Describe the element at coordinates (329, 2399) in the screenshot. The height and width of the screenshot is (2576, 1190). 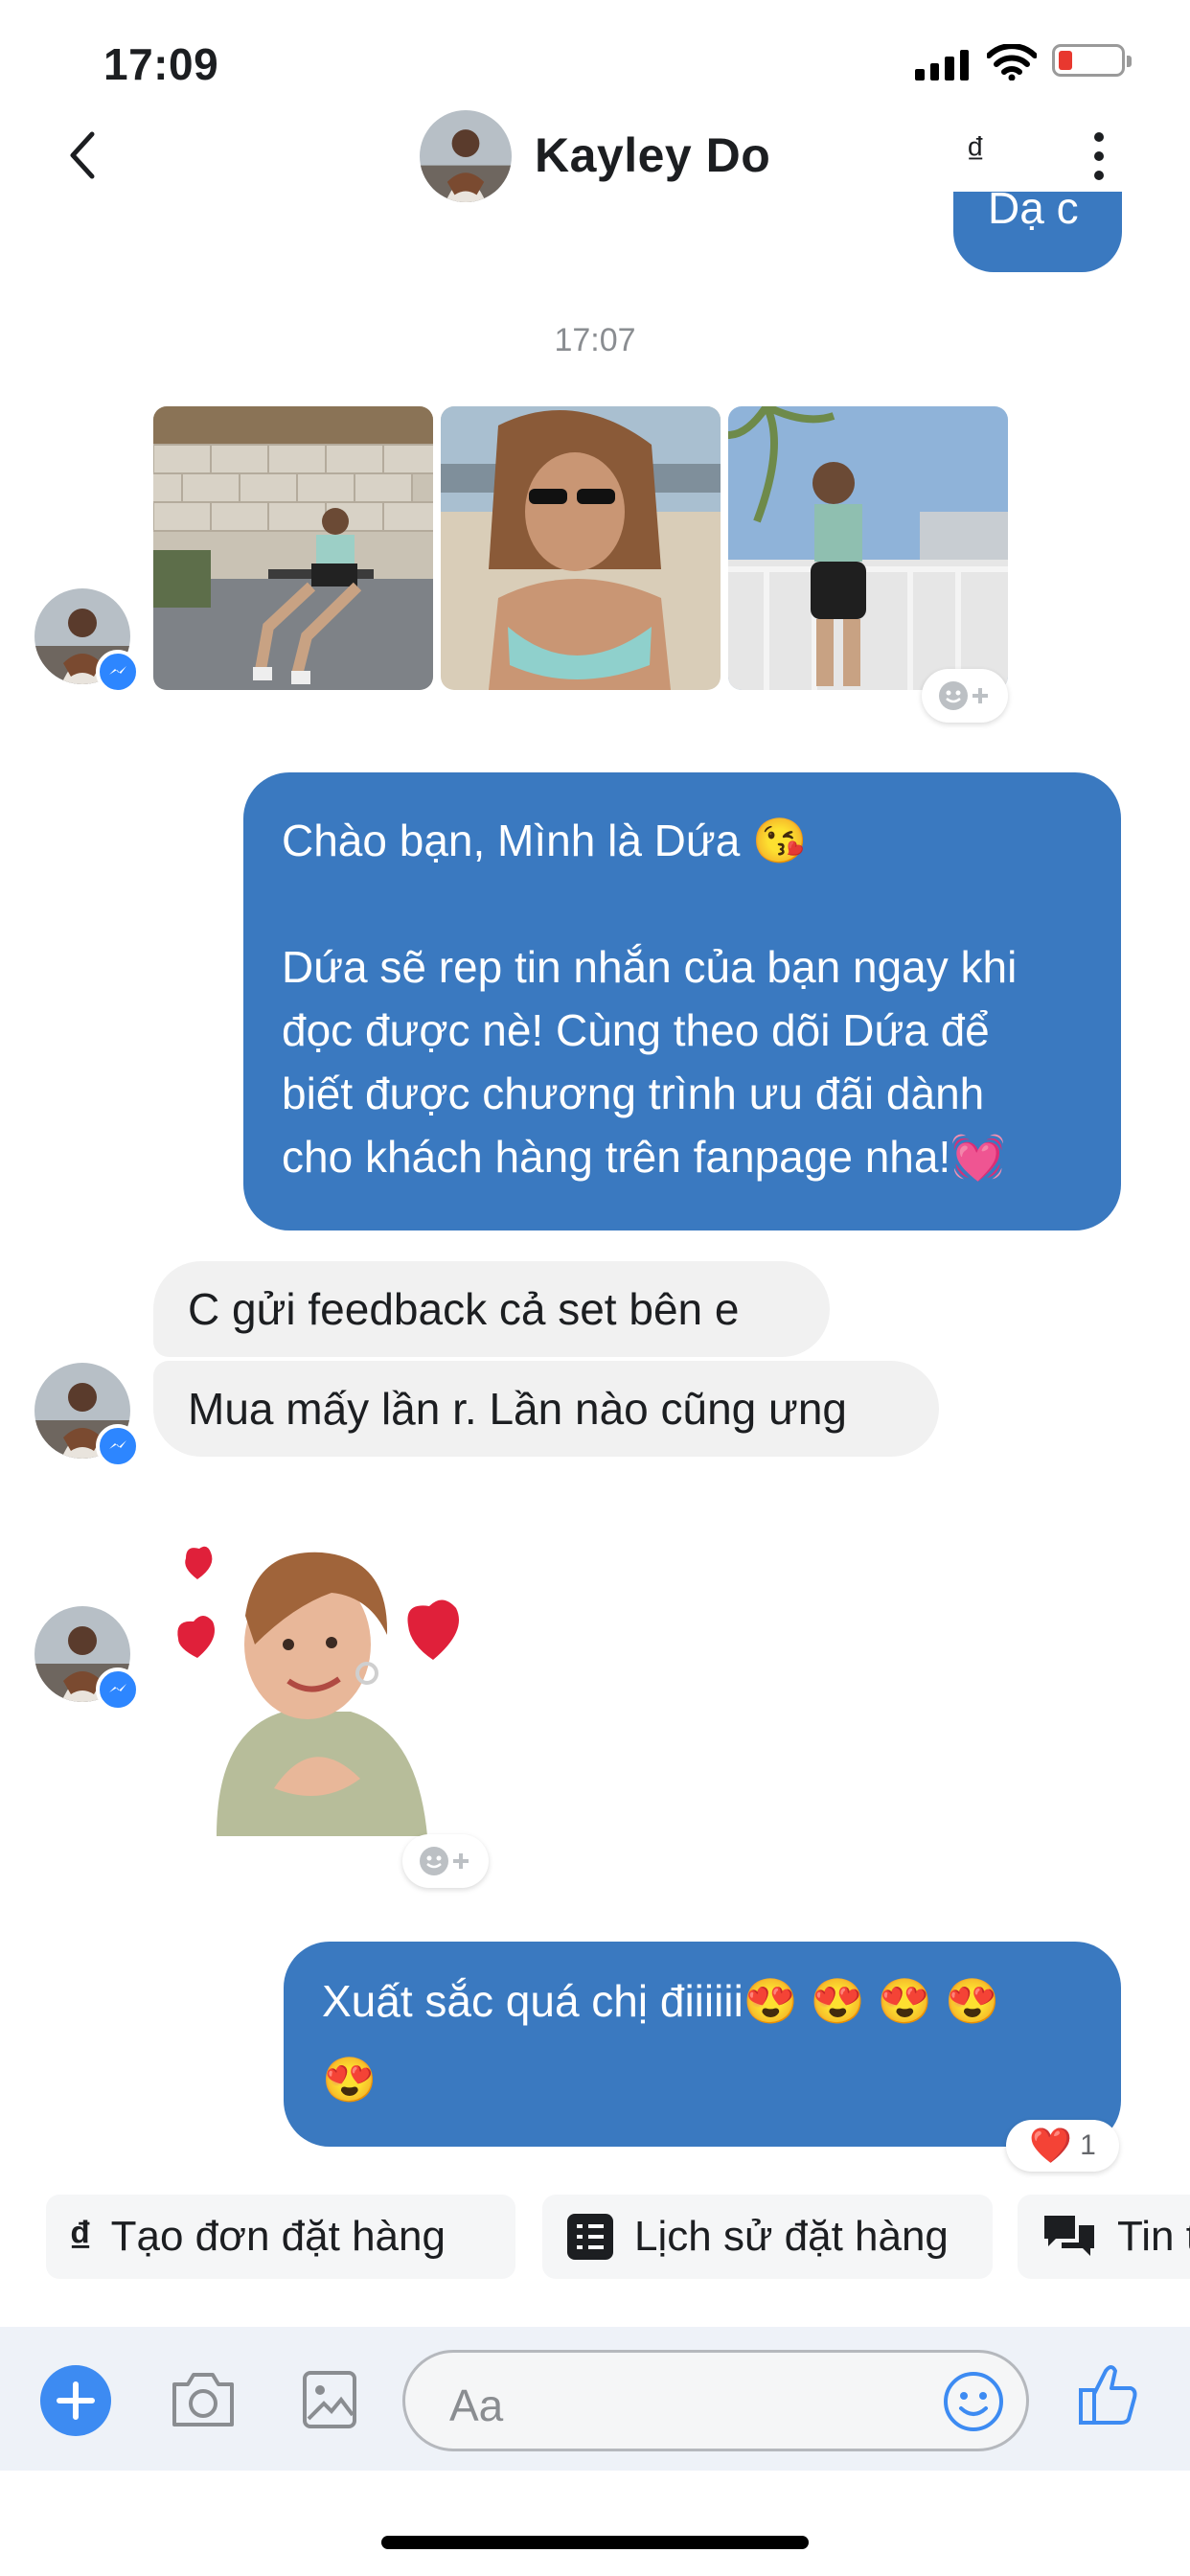
I see `gallery-icon` at that location.